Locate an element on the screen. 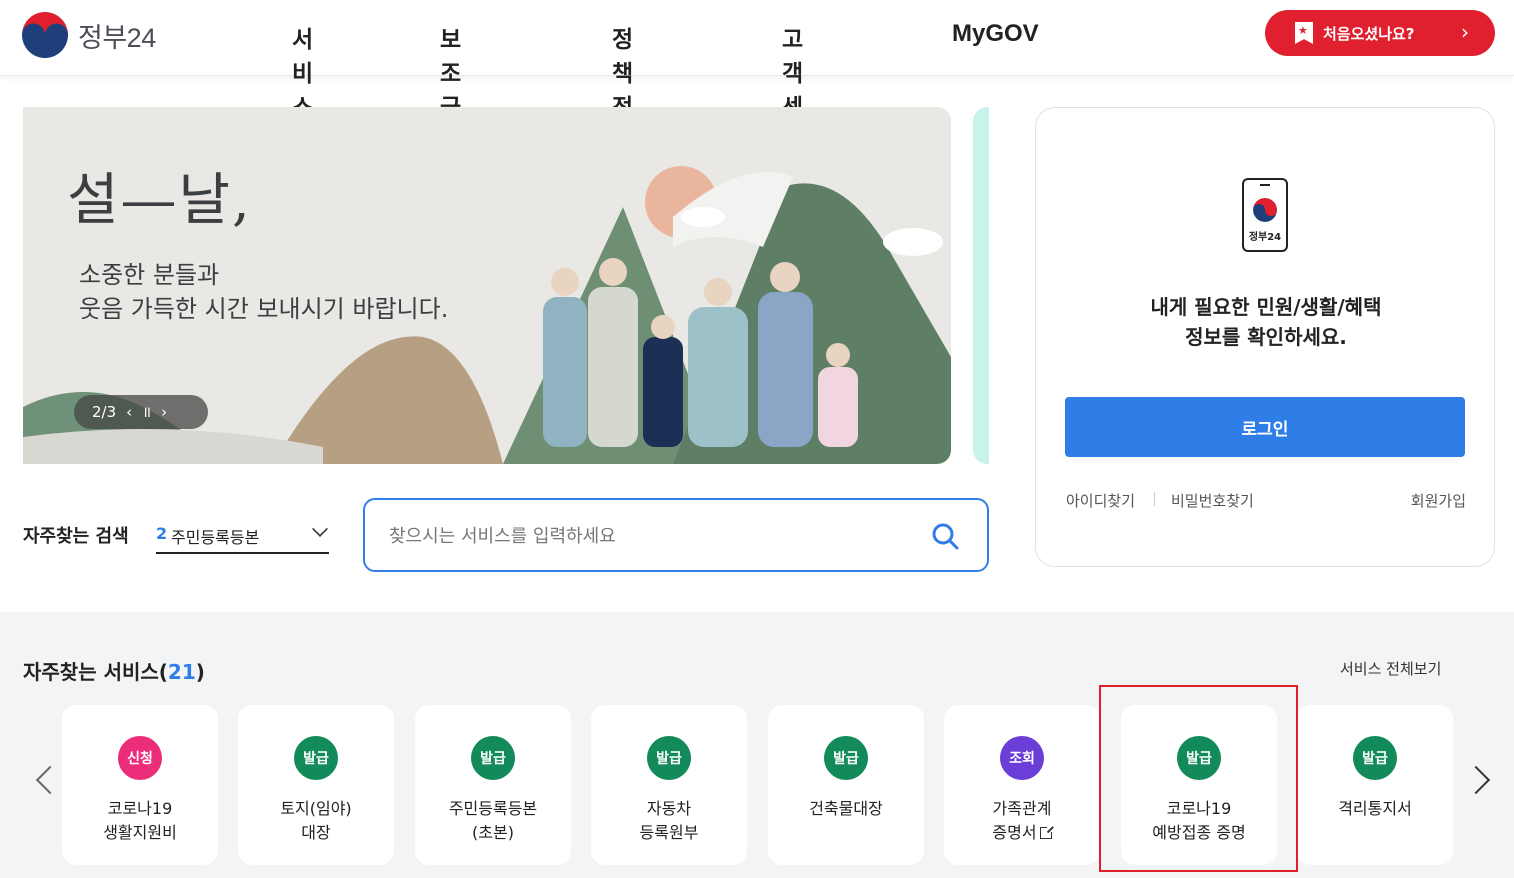 This screenshot has height=878, width=1514. popular-search-rank: 2 is located at coordinates (162, 533).